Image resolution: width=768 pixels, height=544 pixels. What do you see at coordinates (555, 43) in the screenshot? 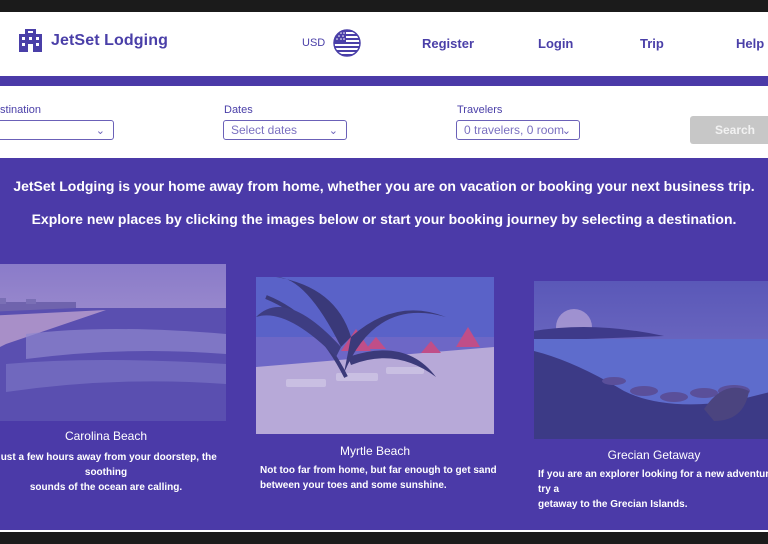
I see `nav-login: Login` at bounding box center [555, 43].